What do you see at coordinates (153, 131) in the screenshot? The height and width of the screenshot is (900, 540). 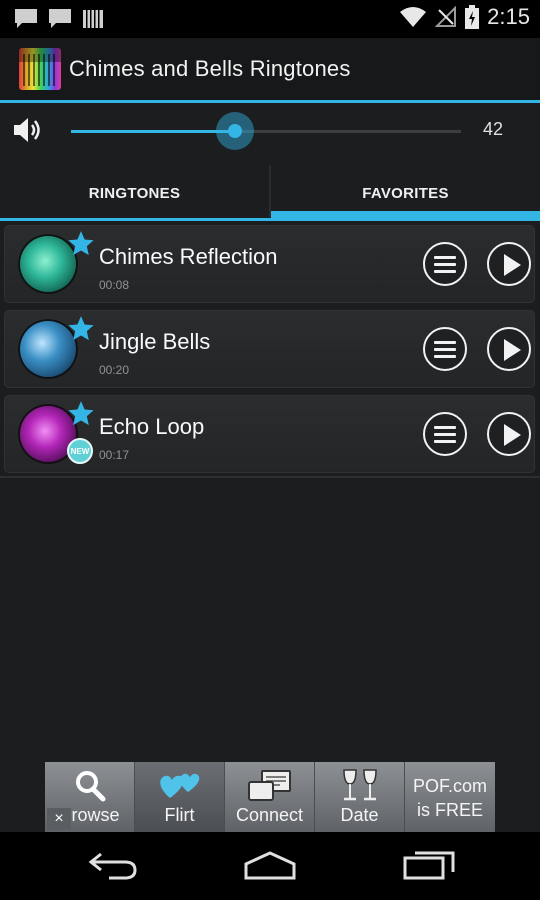 I see `volume-slider-fill` at bounding box center [153, 131].